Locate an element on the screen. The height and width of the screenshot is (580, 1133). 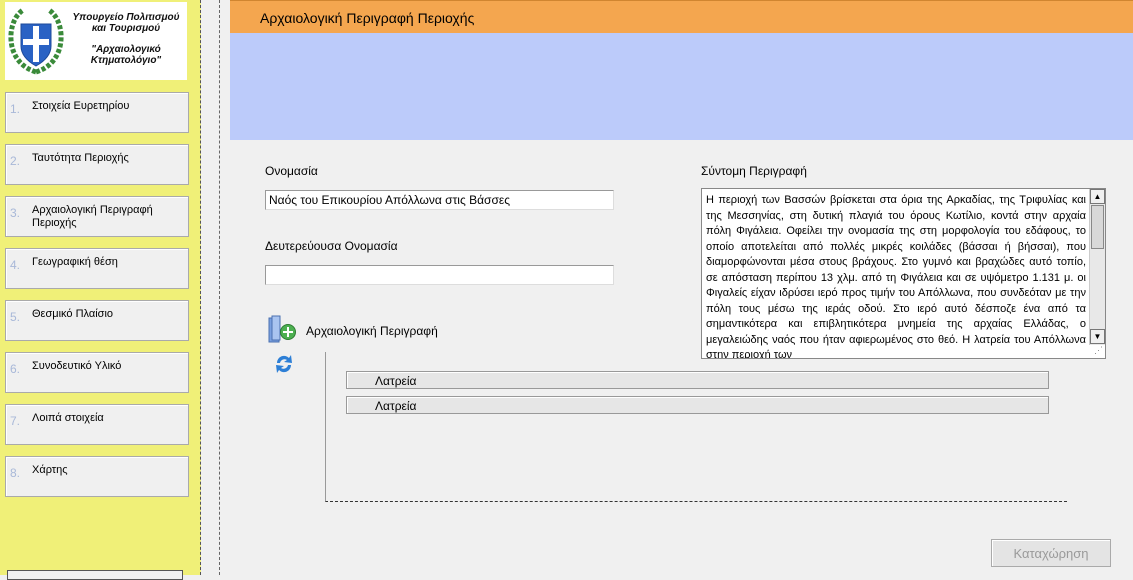
project-name-line1: "Αρχαιολογικό is located at coordinates (126, 49).